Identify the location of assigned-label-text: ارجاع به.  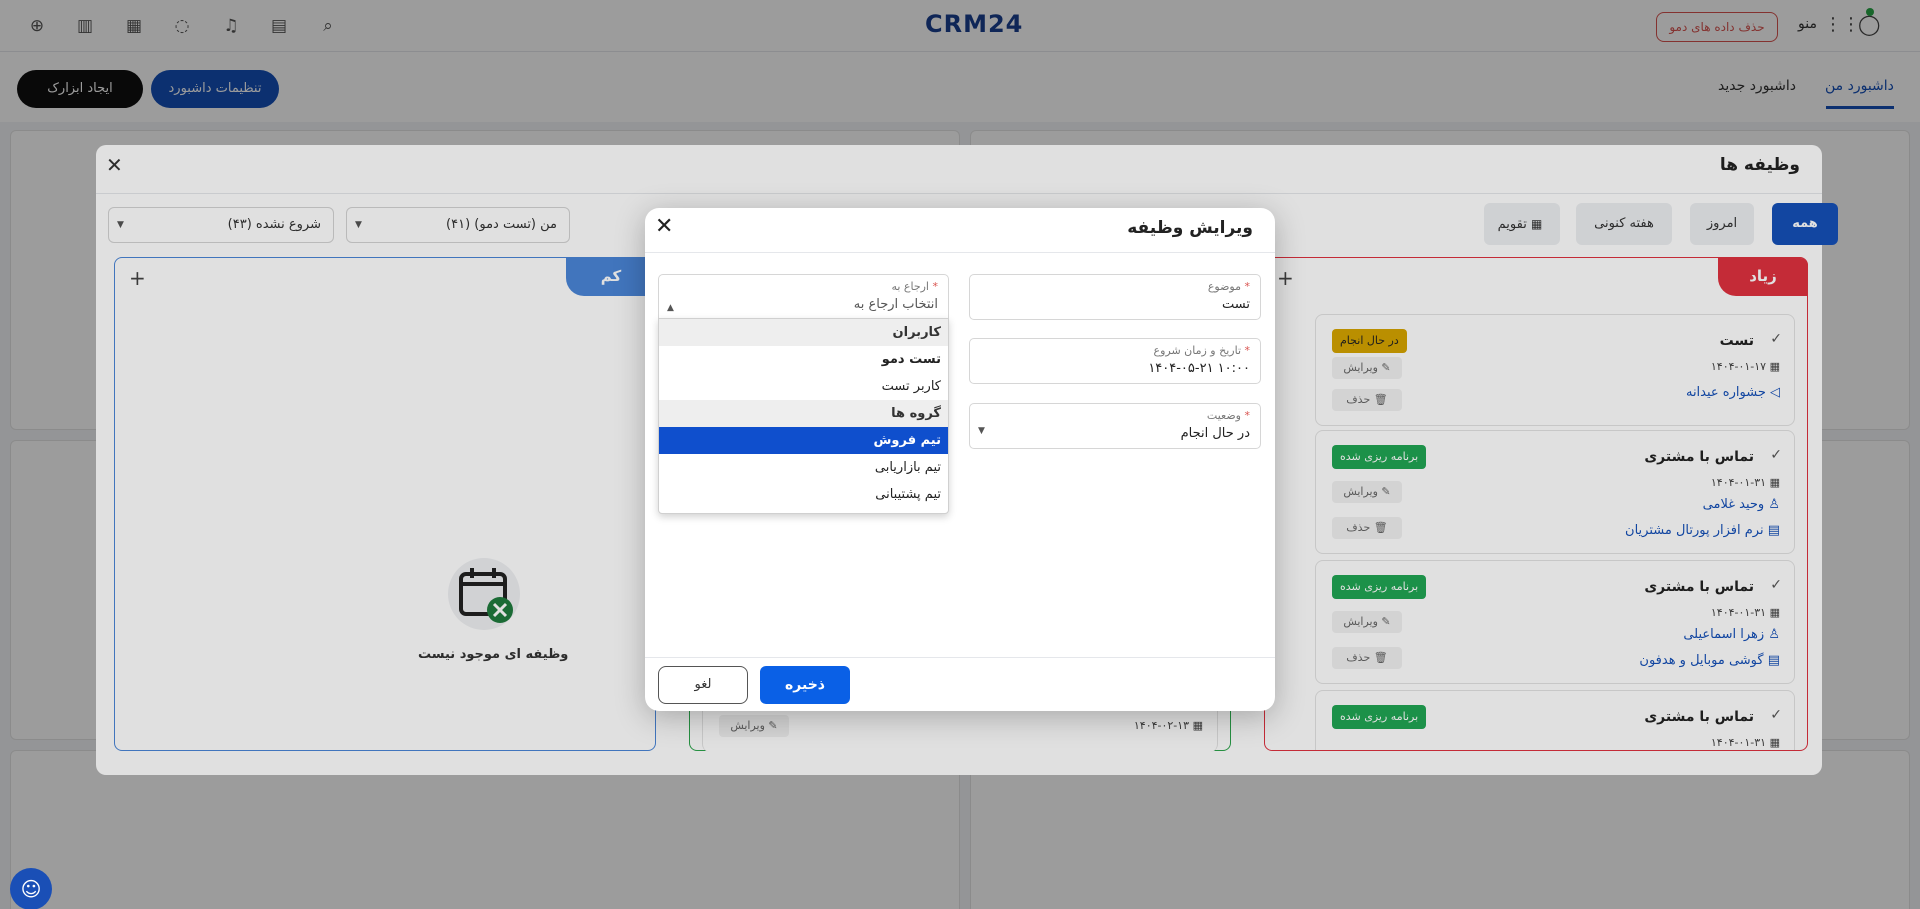
(910, 286).